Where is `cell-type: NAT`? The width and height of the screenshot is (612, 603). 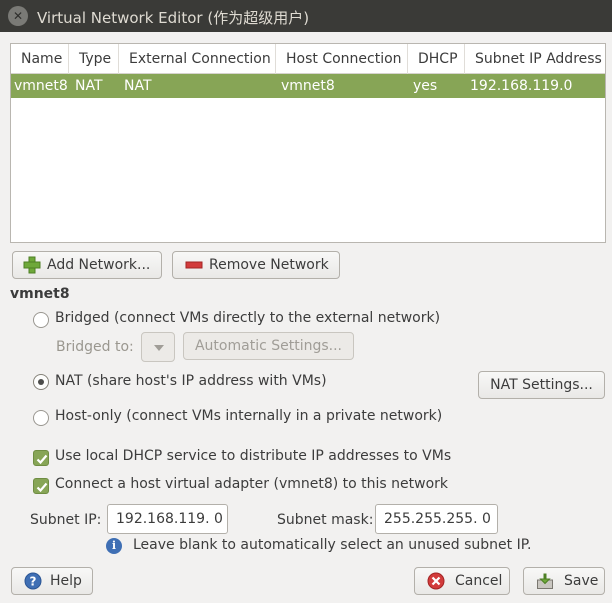
cell-type: NAT is located at coordinates (89, 86).